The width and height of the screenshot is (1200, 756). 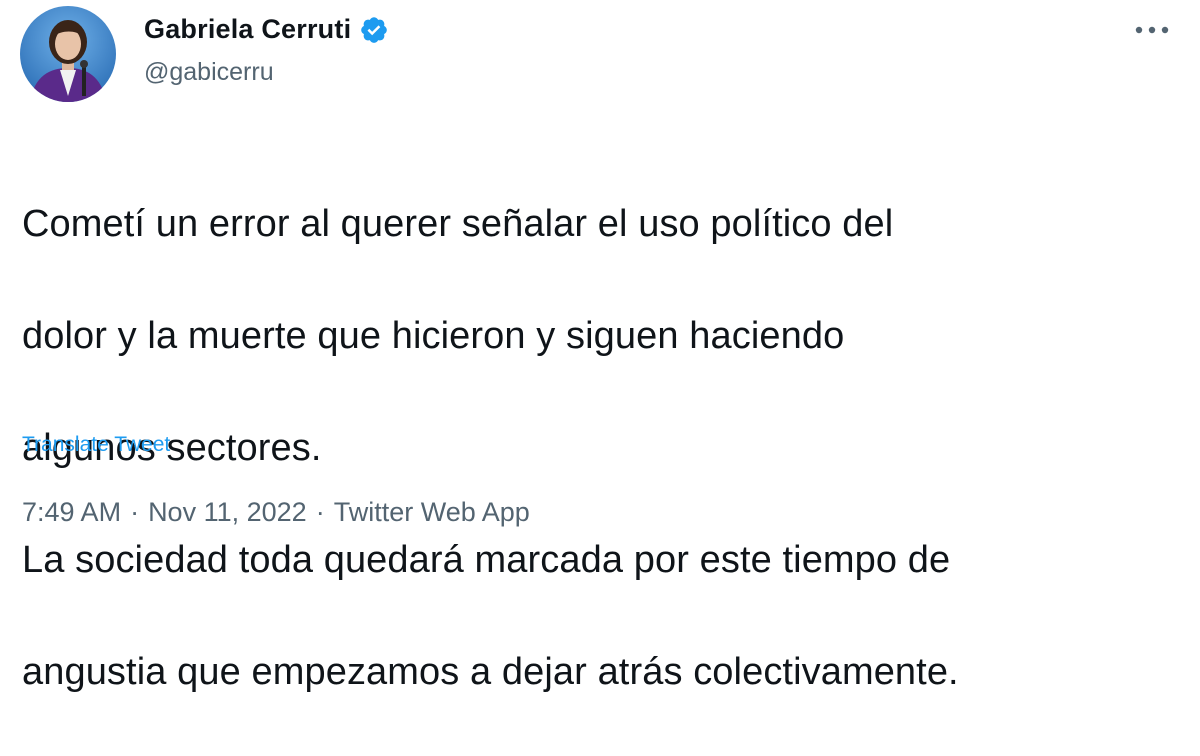 What do you see at coordinates (96, 445) in the screenshot?
I see `translate-tweet-link: Translate Tweet` at bounding box center [96, 445].